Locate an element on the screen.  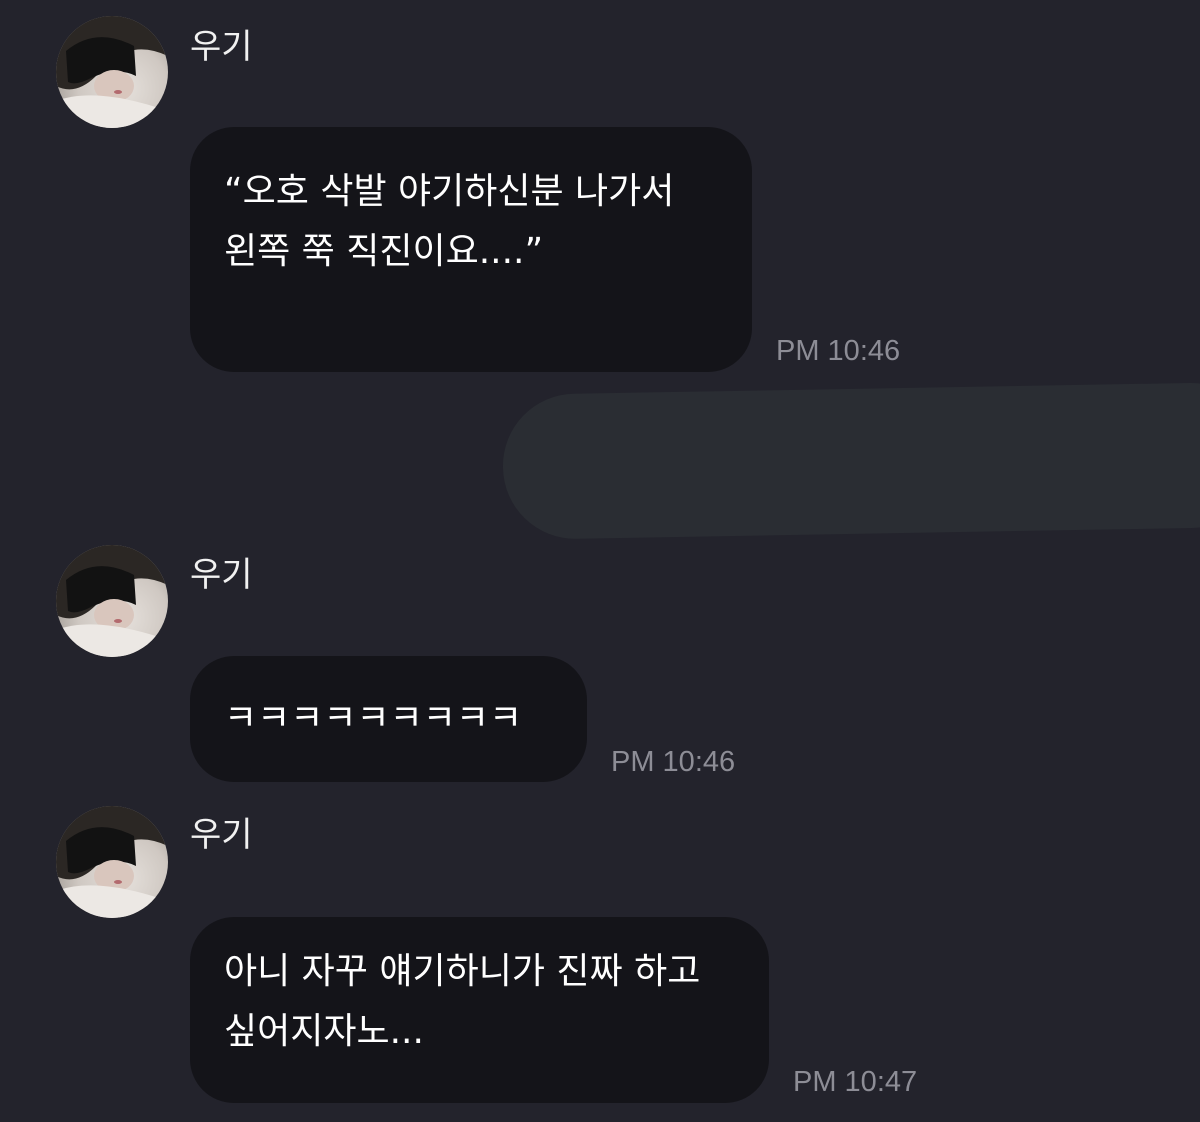
redacted-message-bubble is located at coordinates (850, 460).